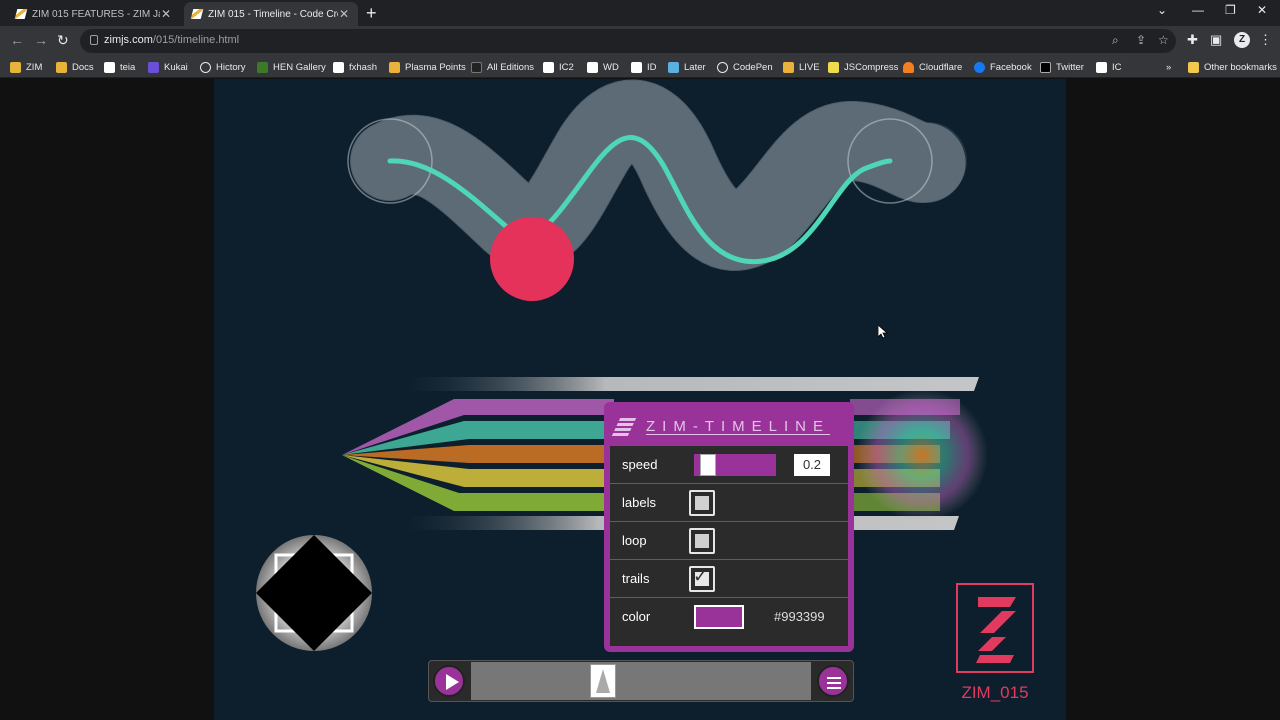  What do you see at coordinates (1162, 10) in the screenshot?
I see `tab-search-icon: ⌄` at bounding box center [1162, 10].